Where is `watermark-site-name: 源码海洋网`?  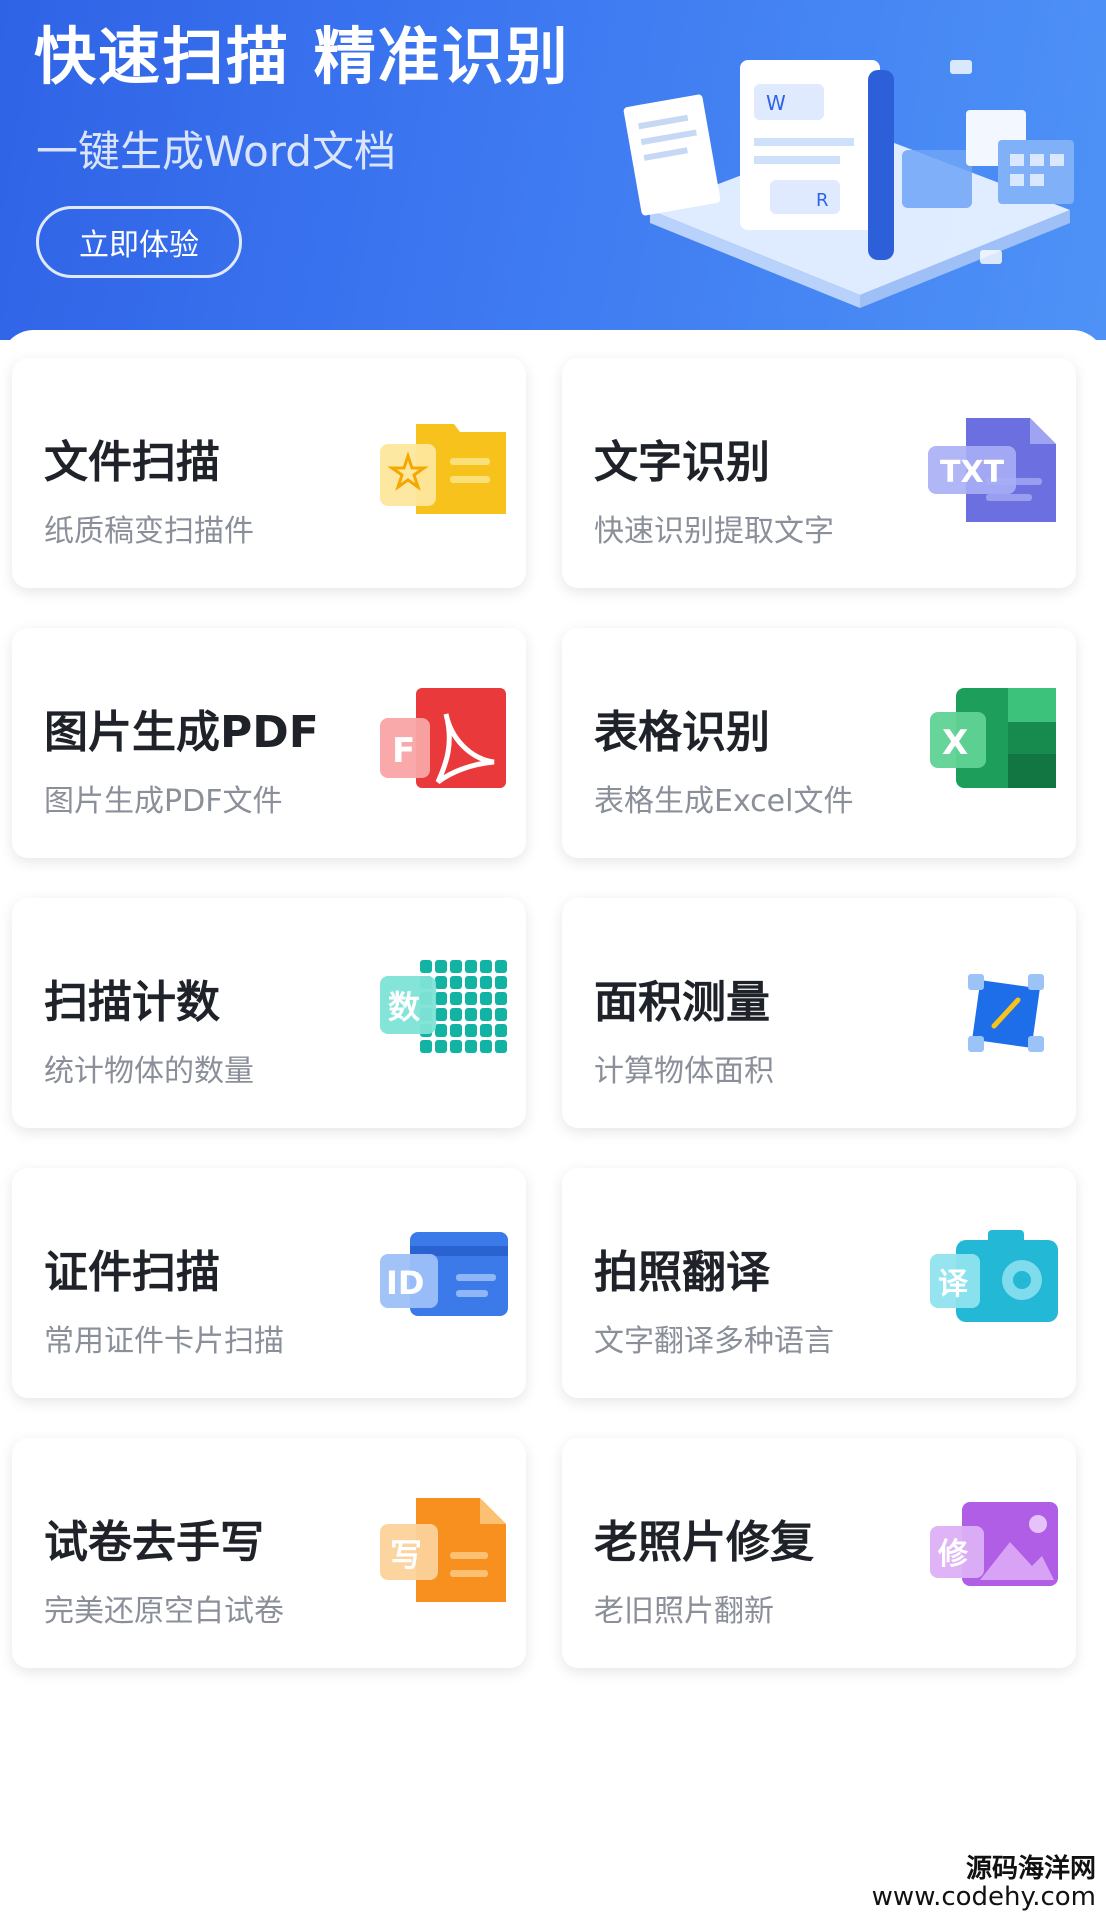 watermark-site-name: 源码海洋网 is located at coordinates (1030, 1868).